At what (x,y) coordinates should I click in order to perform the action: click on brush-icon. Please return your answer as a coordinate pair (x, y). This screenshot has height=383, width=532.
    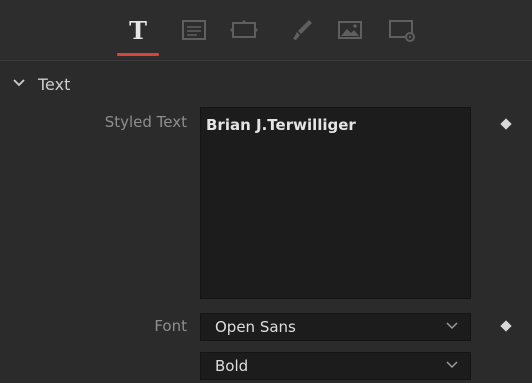
    Looking at the image, I should click on (302, 30).